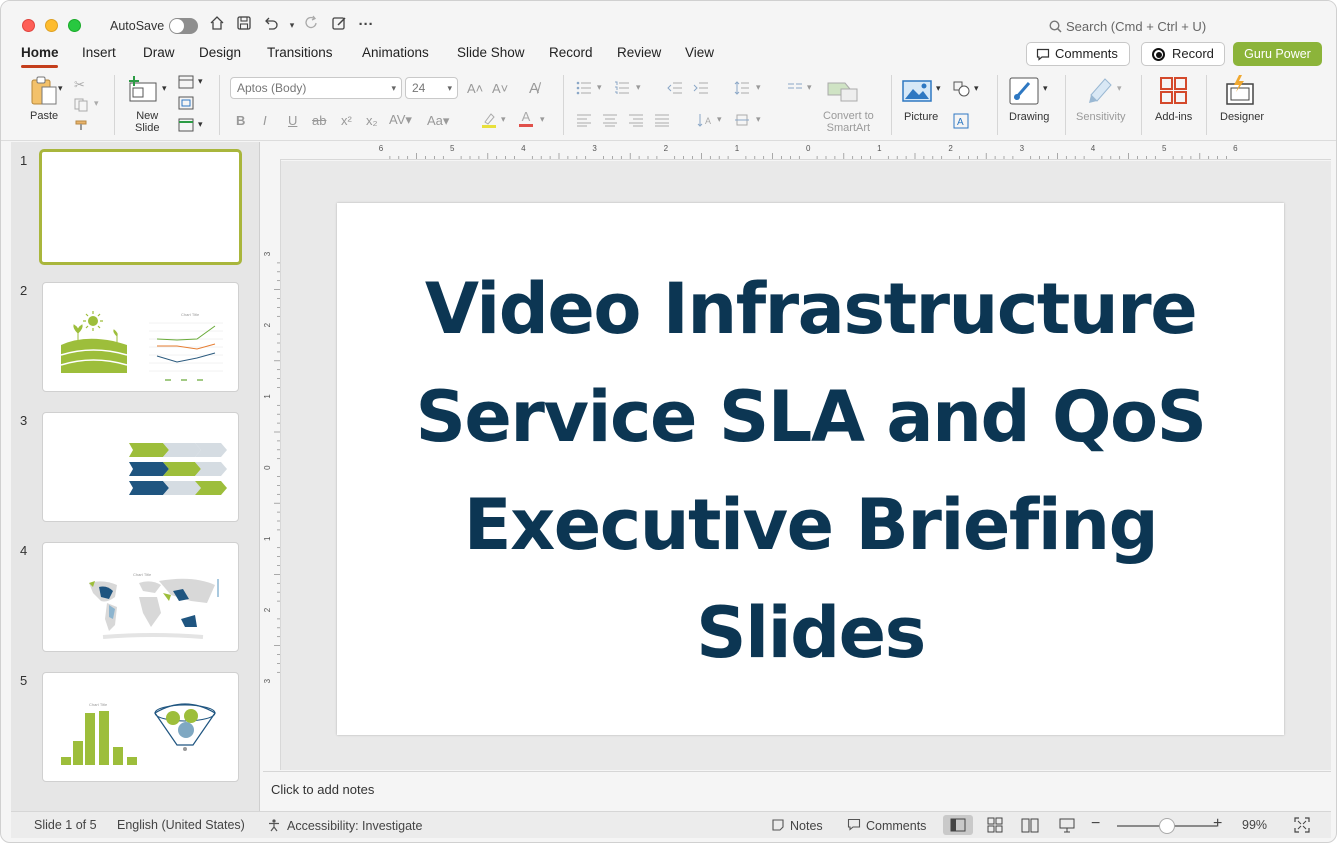 Image resolution: width=1337 pixels, height=843 pixels. I want to click on tab-animations: Animations, so click(395, 52).